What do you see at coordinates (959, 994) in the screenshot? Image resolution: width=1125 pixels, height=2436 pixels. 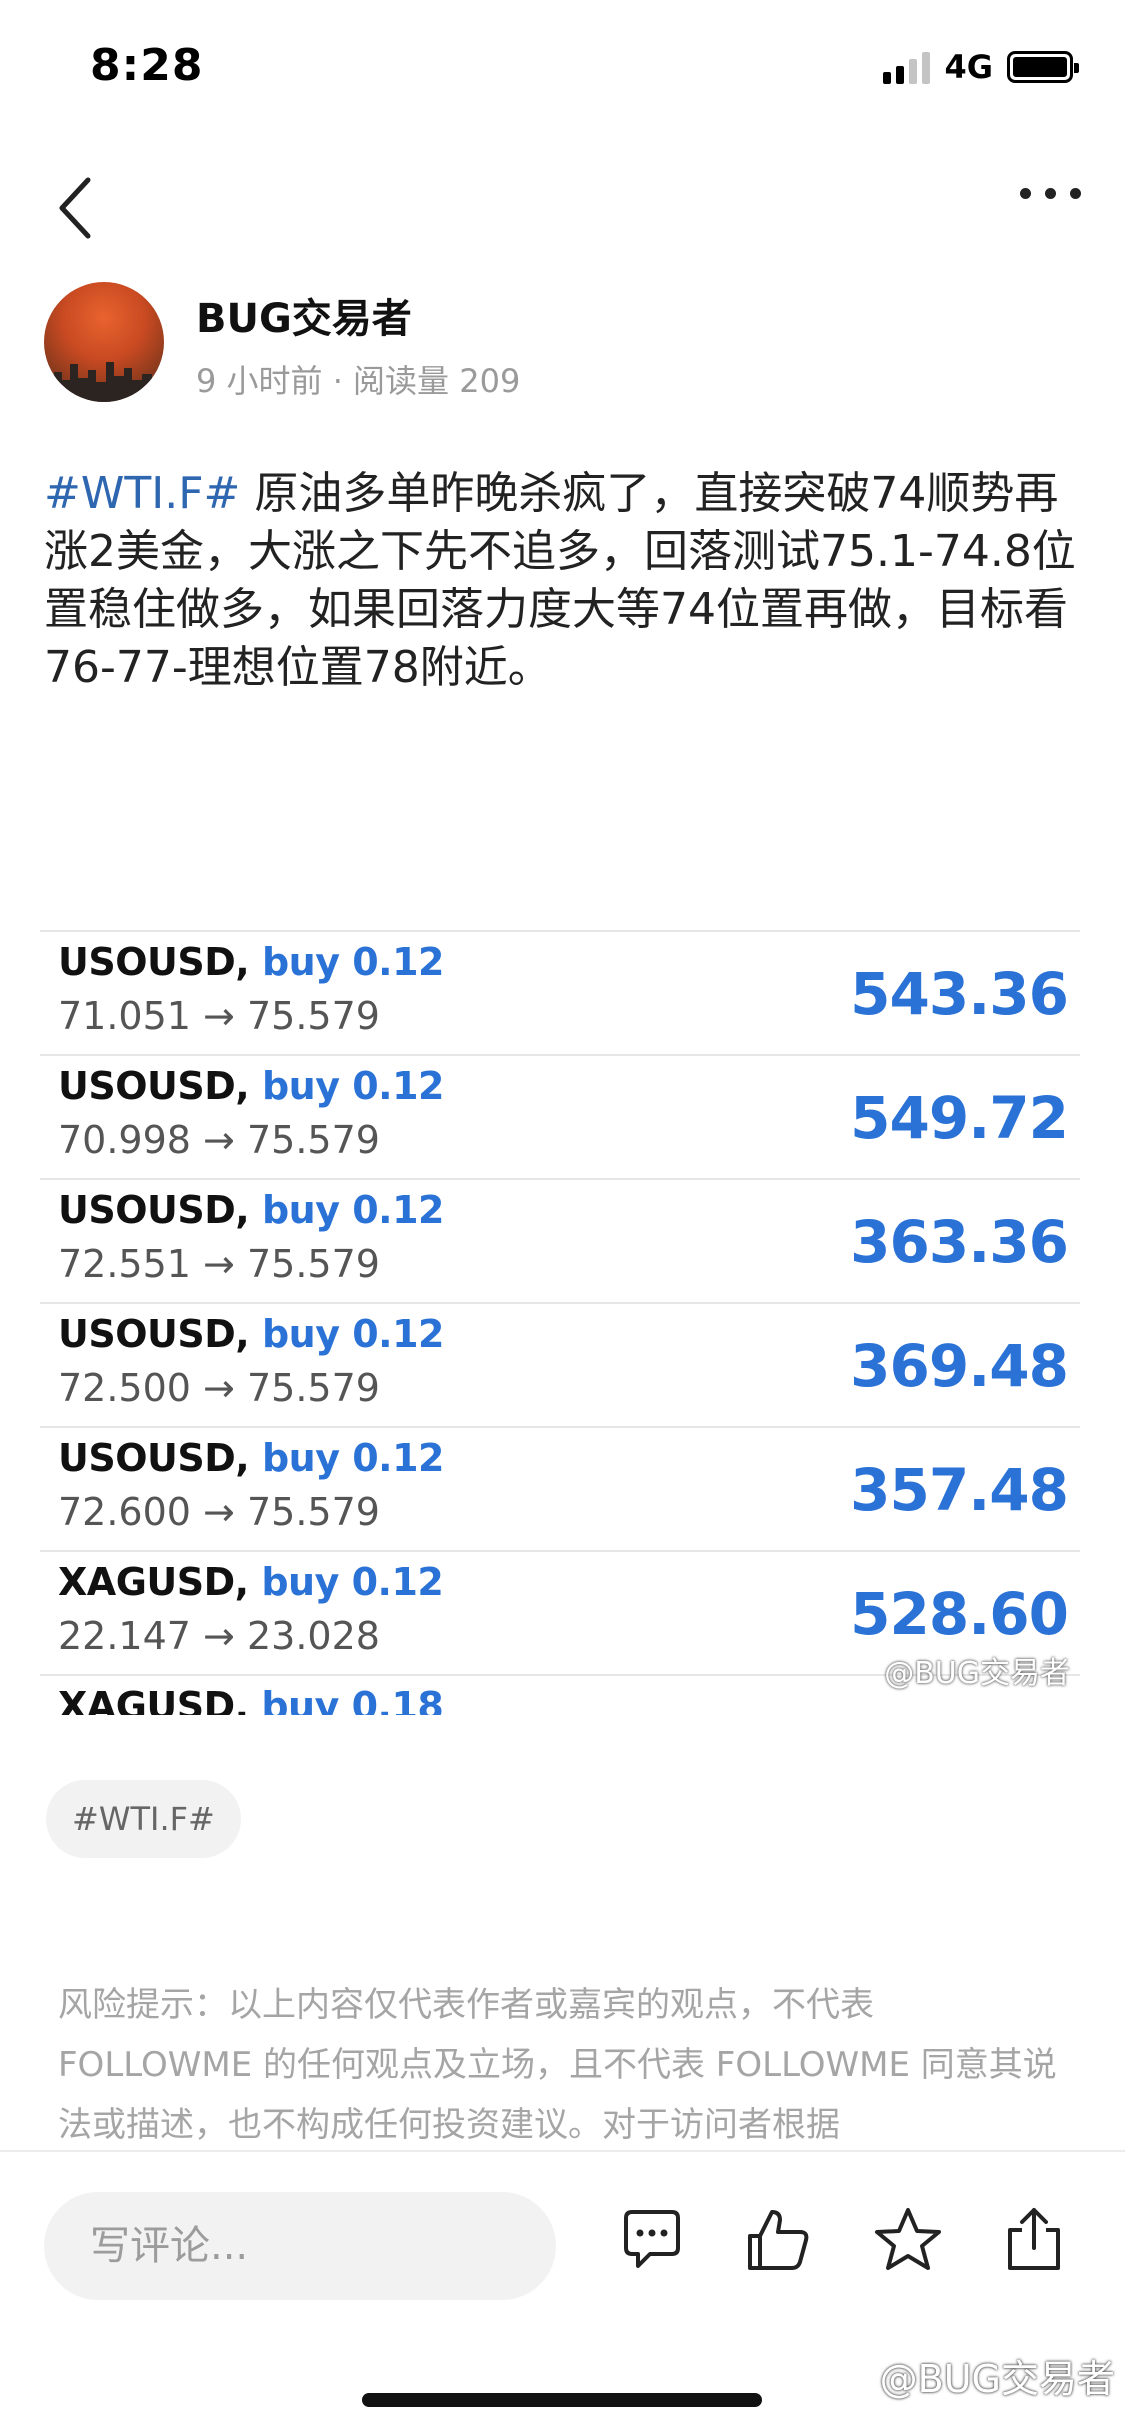 I see `trade-profit: 543.36` at bounding box center [959, 994].